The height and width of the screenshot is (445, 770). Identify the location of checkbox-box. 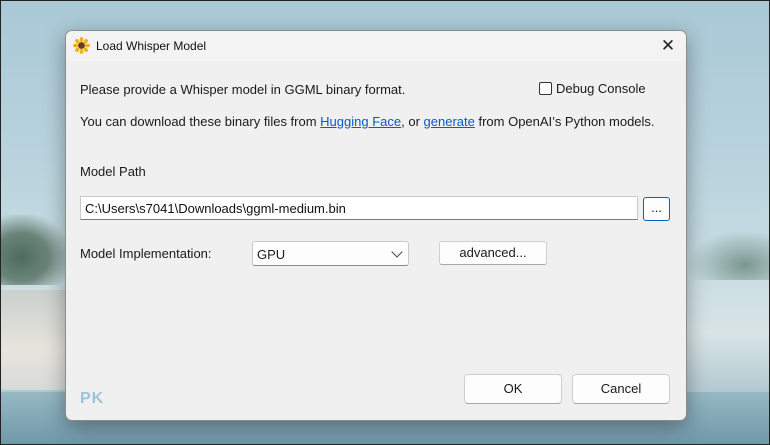
(545, 88).